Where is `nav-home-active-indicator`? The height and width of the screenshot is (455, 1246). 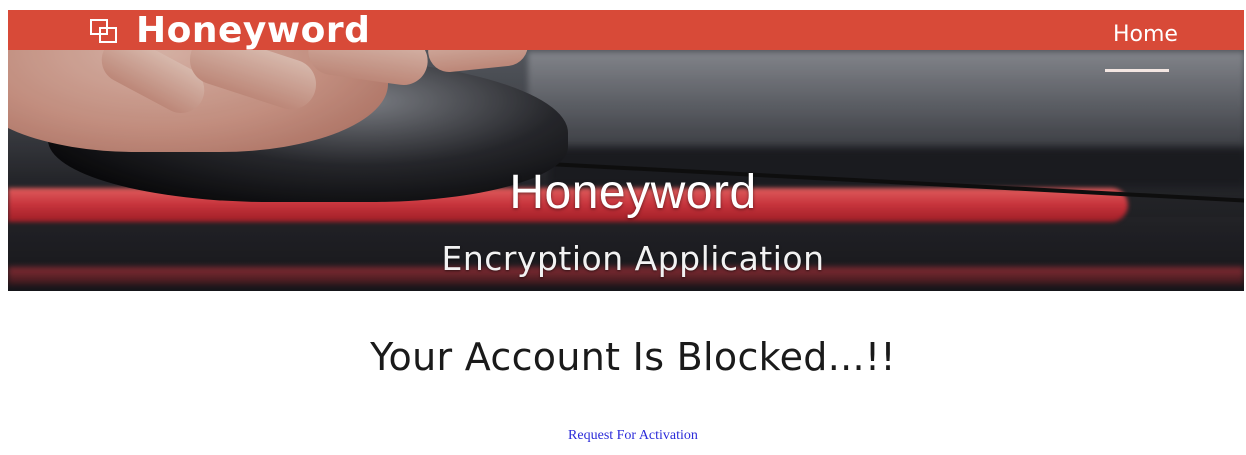 nav-home-active-indicator is located at coordinates (1137, 70).